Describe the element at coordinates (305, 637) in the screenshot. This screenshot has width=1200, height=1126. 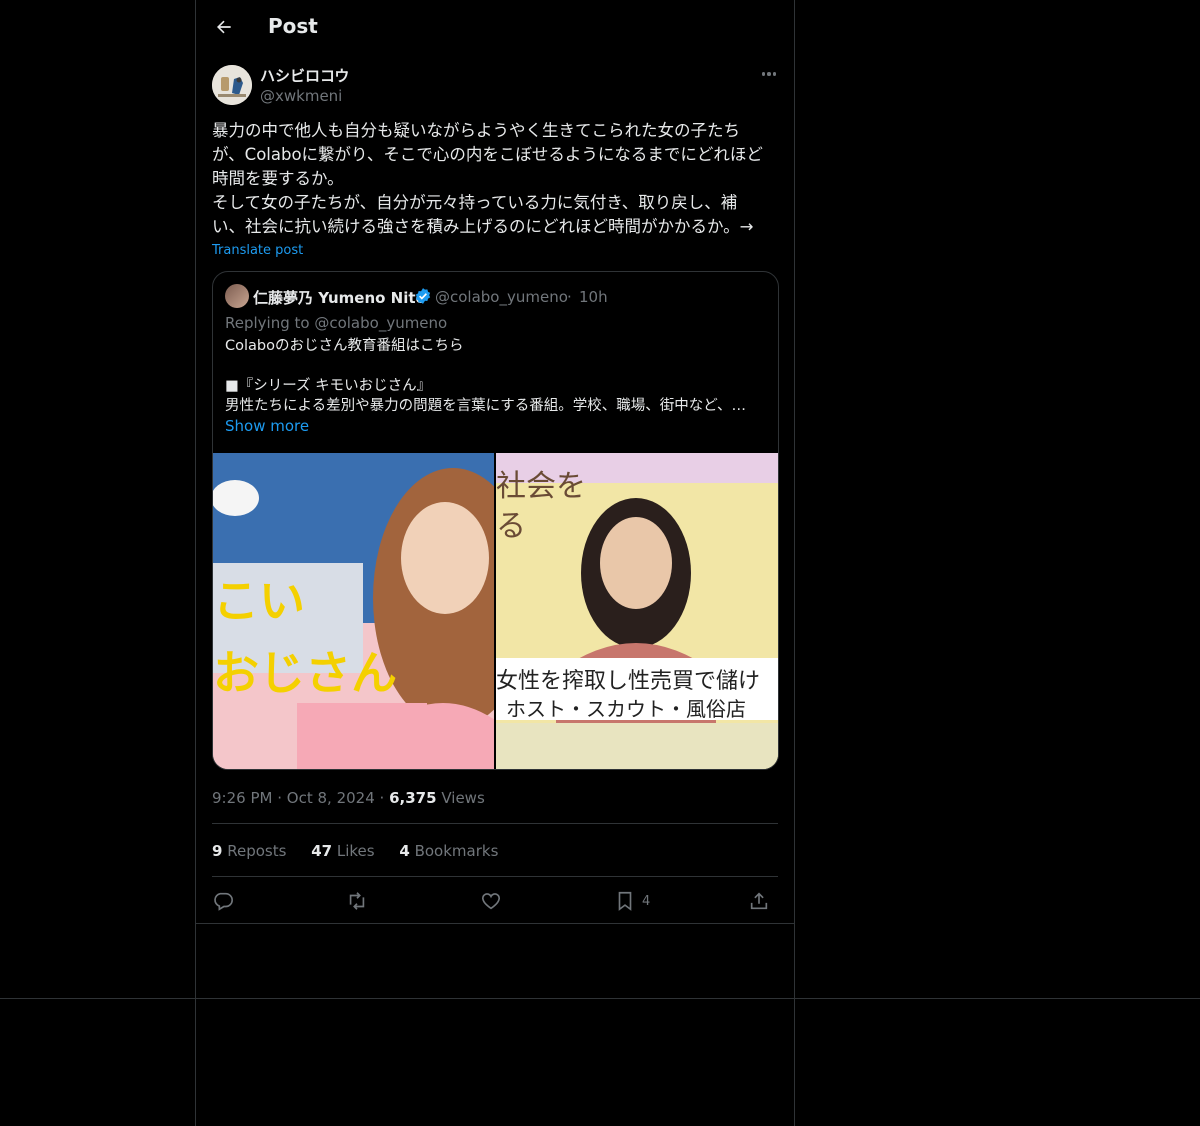
I see `media-left-caption: こい おじさん` at that location.